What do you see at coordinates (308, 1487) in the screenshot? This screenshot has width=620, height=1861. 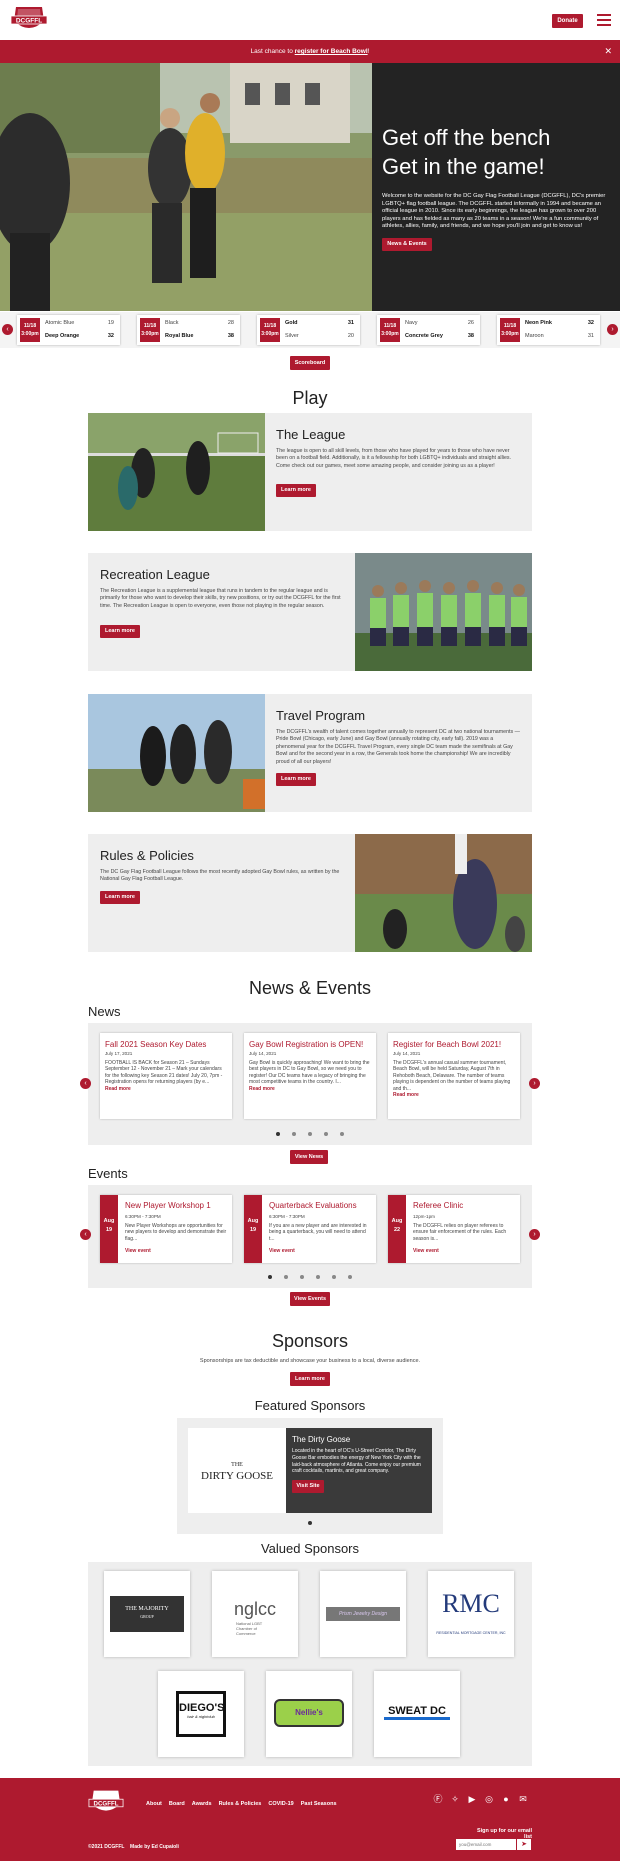 I see `visit-site-button: Visit Site` at bounding box center [308, 1487].